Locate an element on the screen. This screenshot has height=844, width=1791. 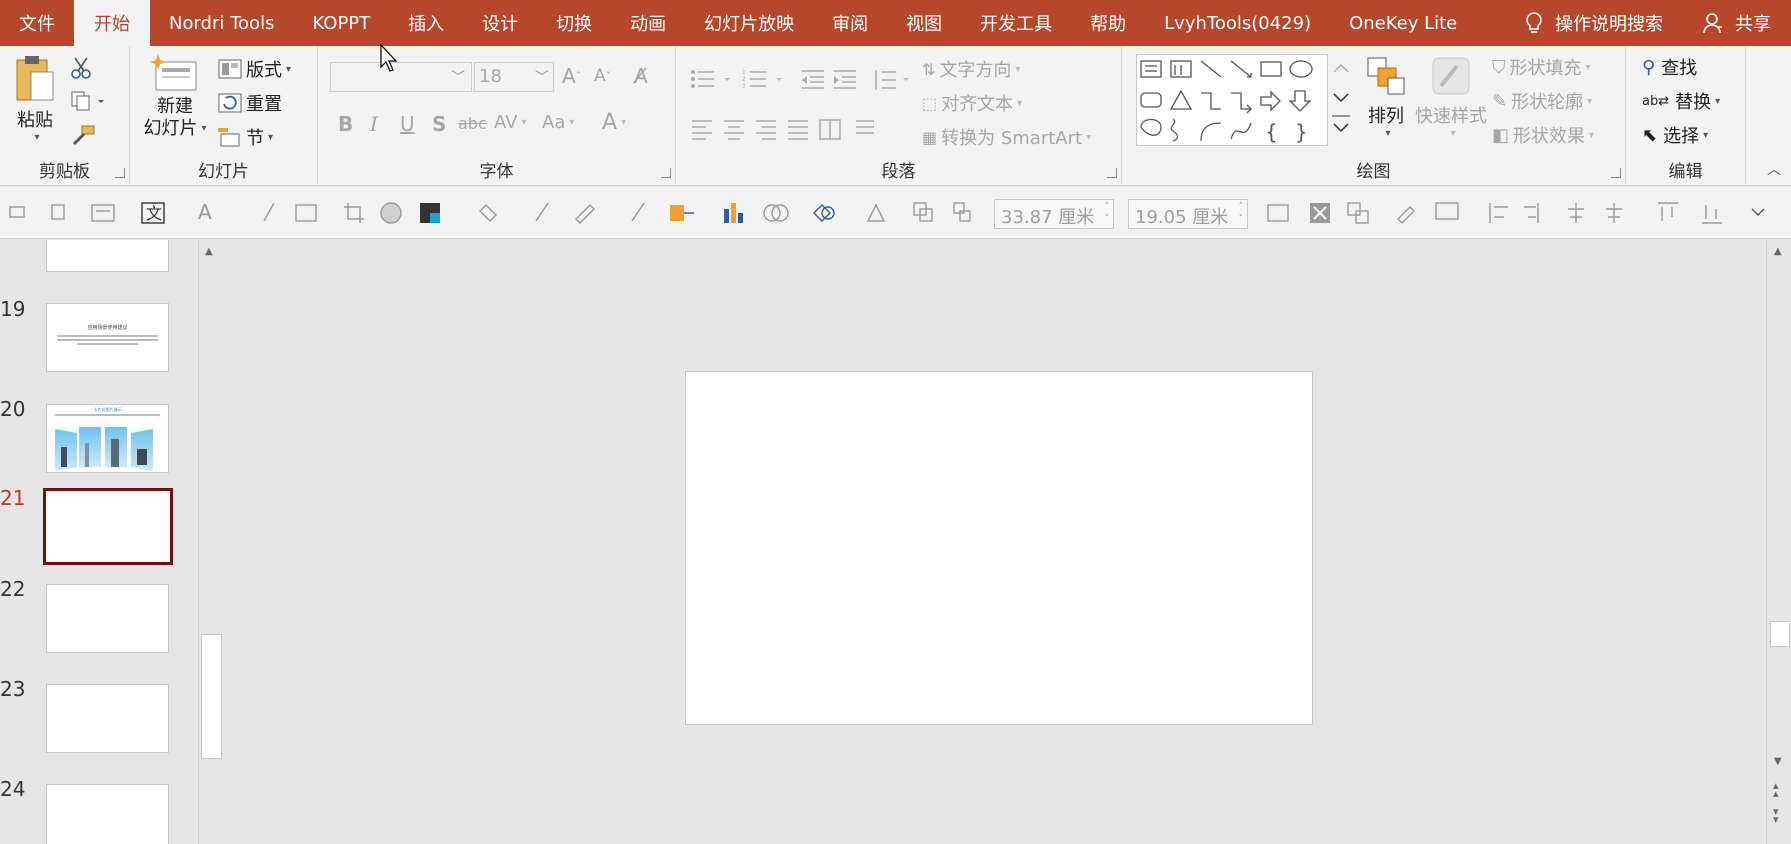
editor-scrollbar-thumb is located at coordinates (1780, 634).